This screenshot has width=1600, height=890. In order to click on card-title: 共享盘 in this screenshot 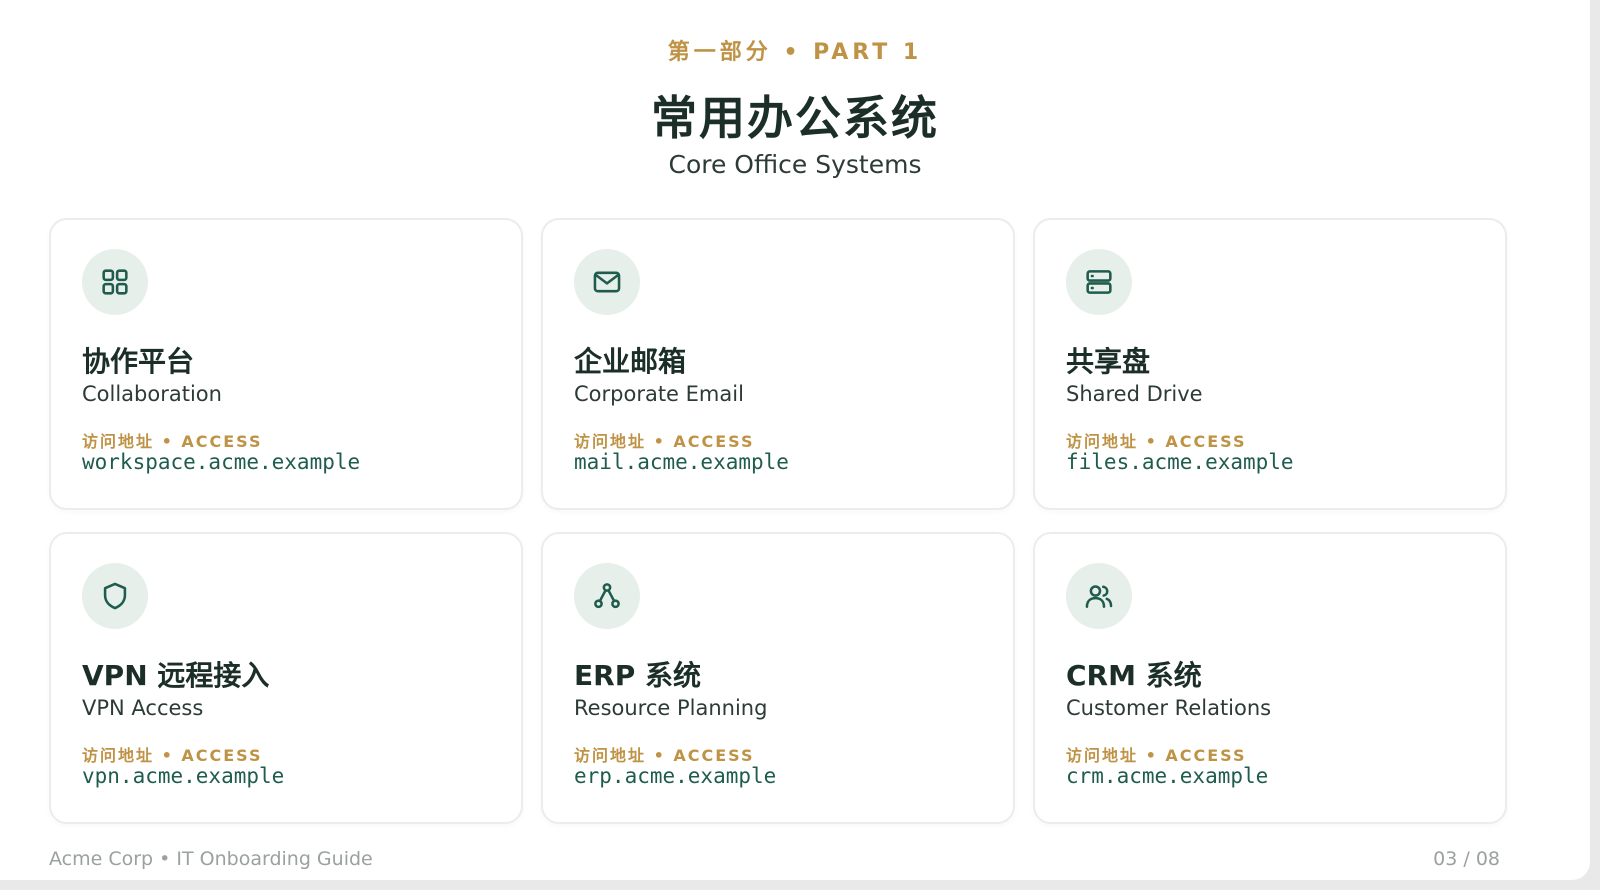, I will do `click(1108, 361)`.